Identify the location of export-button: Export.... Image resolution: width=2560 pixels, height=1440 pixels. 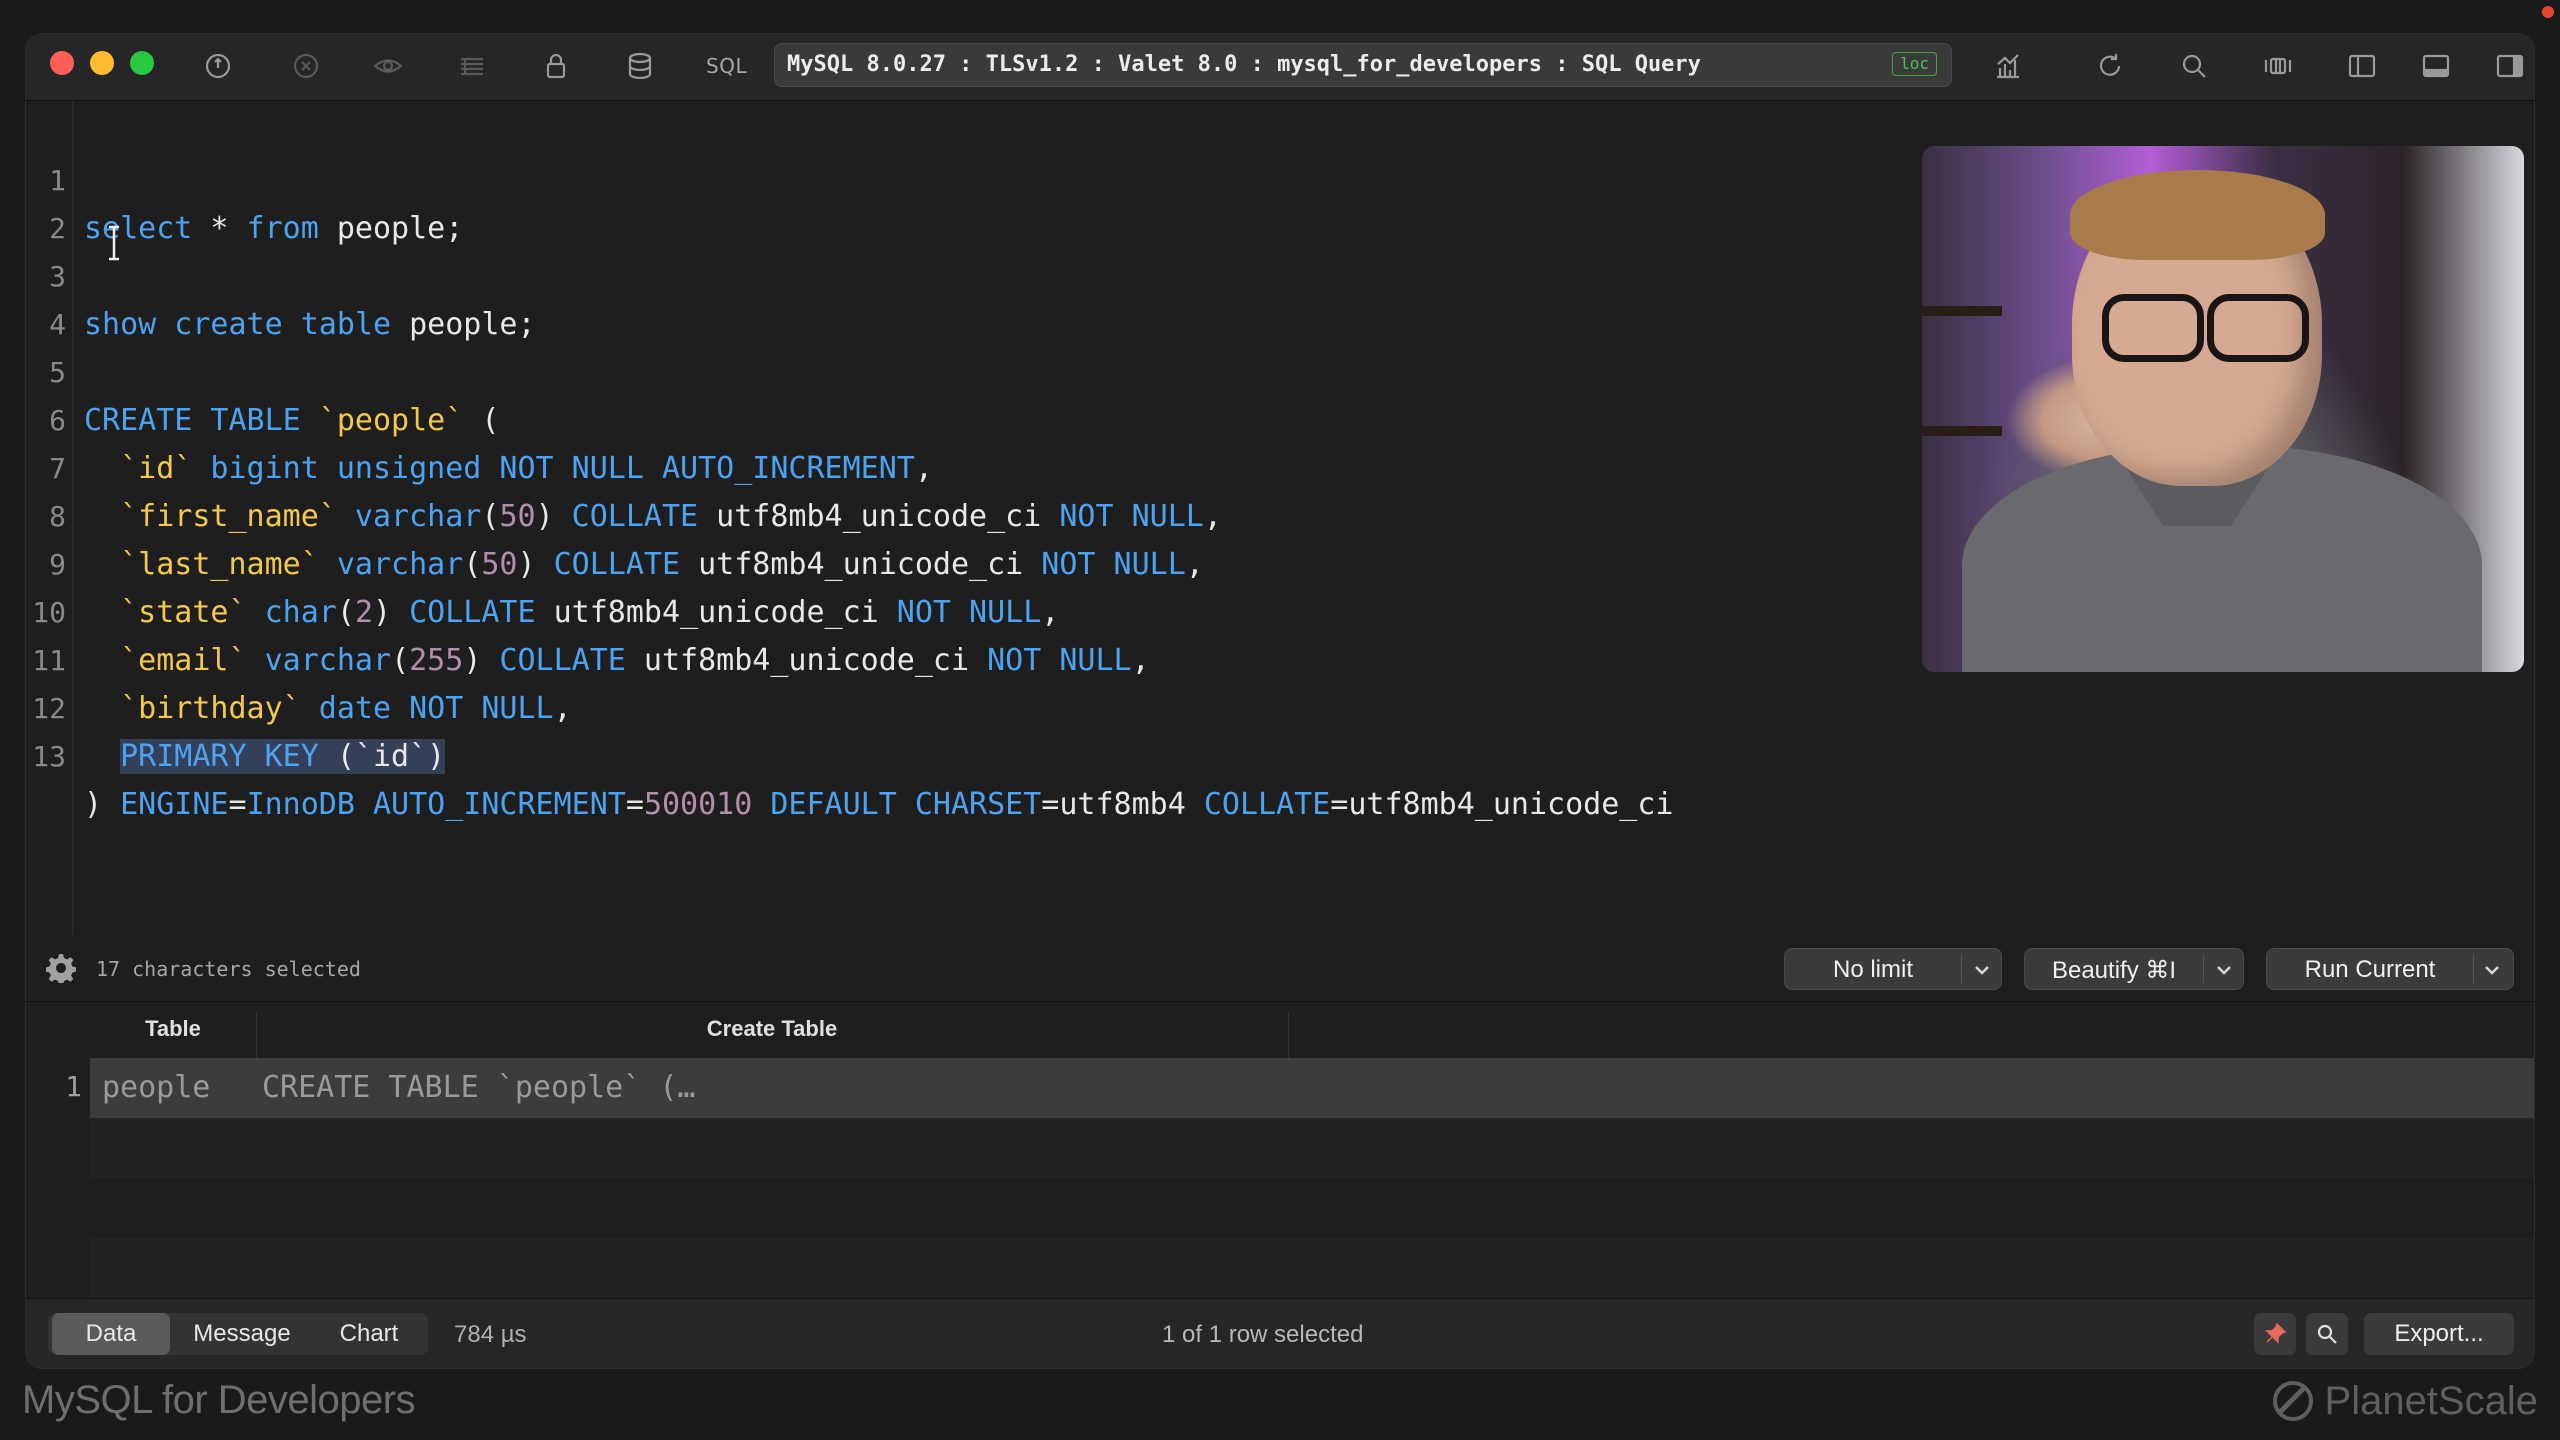
(2439, 1334).